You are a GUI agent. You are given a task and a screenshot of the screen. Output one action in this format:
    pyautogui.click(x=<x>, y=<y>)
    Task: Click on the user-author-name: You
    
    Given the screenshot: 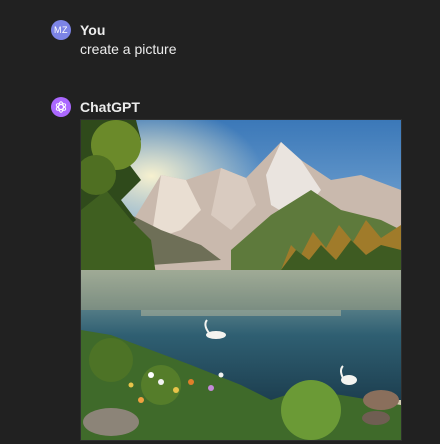 What is the action you would take?
    pyautogui.click(x=93, y=30)
    